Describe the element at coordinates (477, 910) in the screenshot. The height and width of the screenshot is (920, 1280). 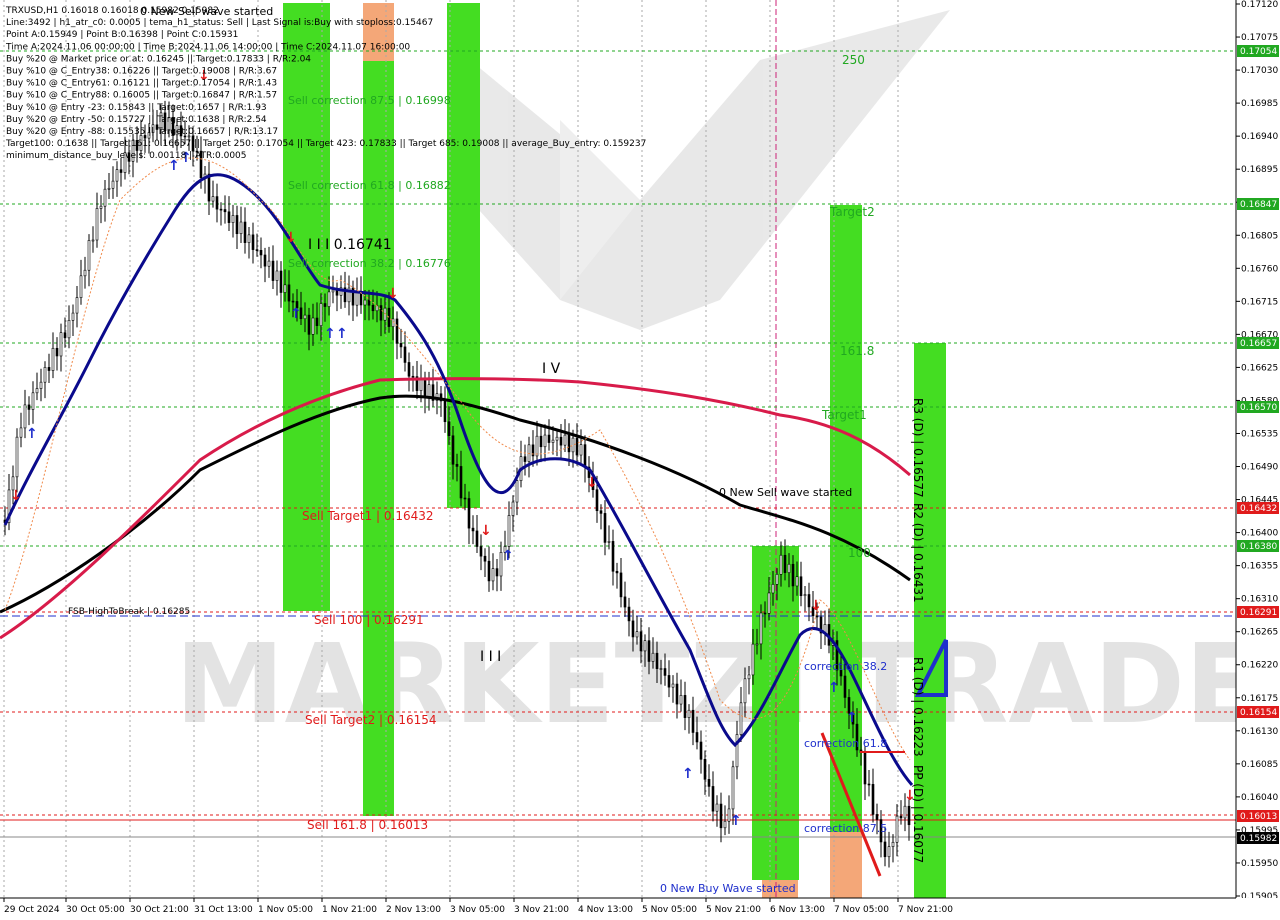
I see `time-tick-label: 3 Nov 05:00` at that location.